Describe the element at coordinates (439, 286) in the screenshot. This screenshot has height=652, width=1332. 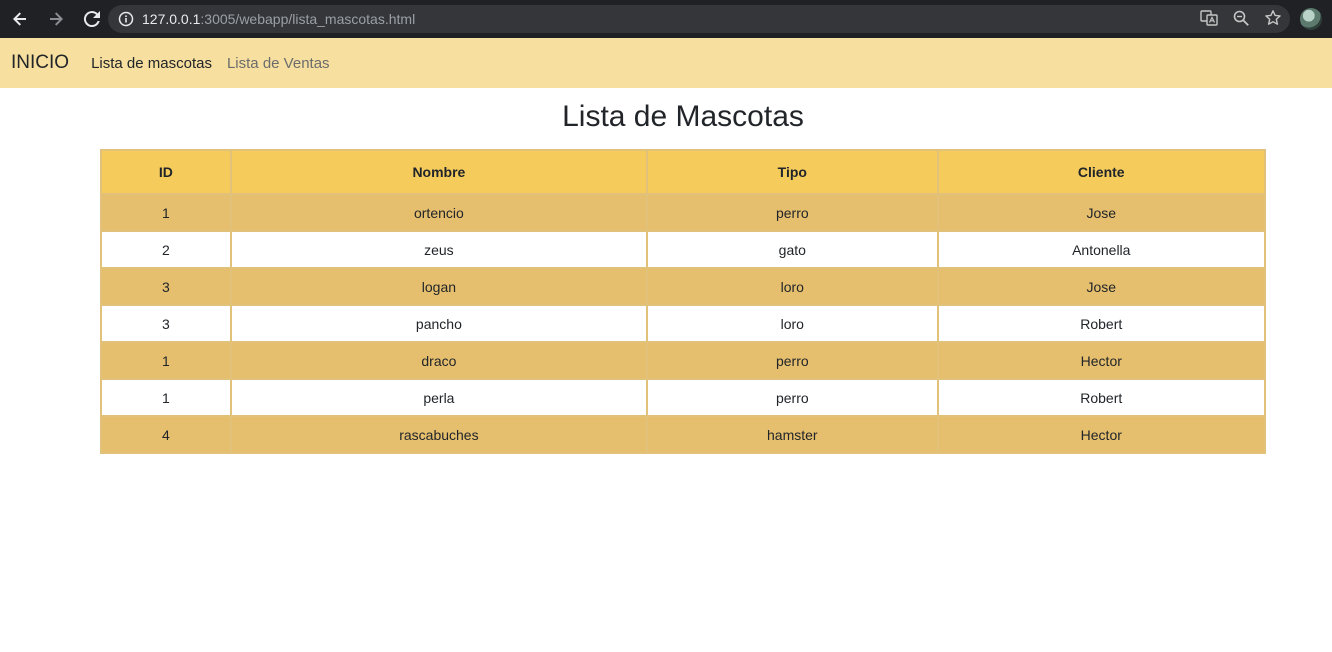
I see `cell-nombre: logan` at that location.